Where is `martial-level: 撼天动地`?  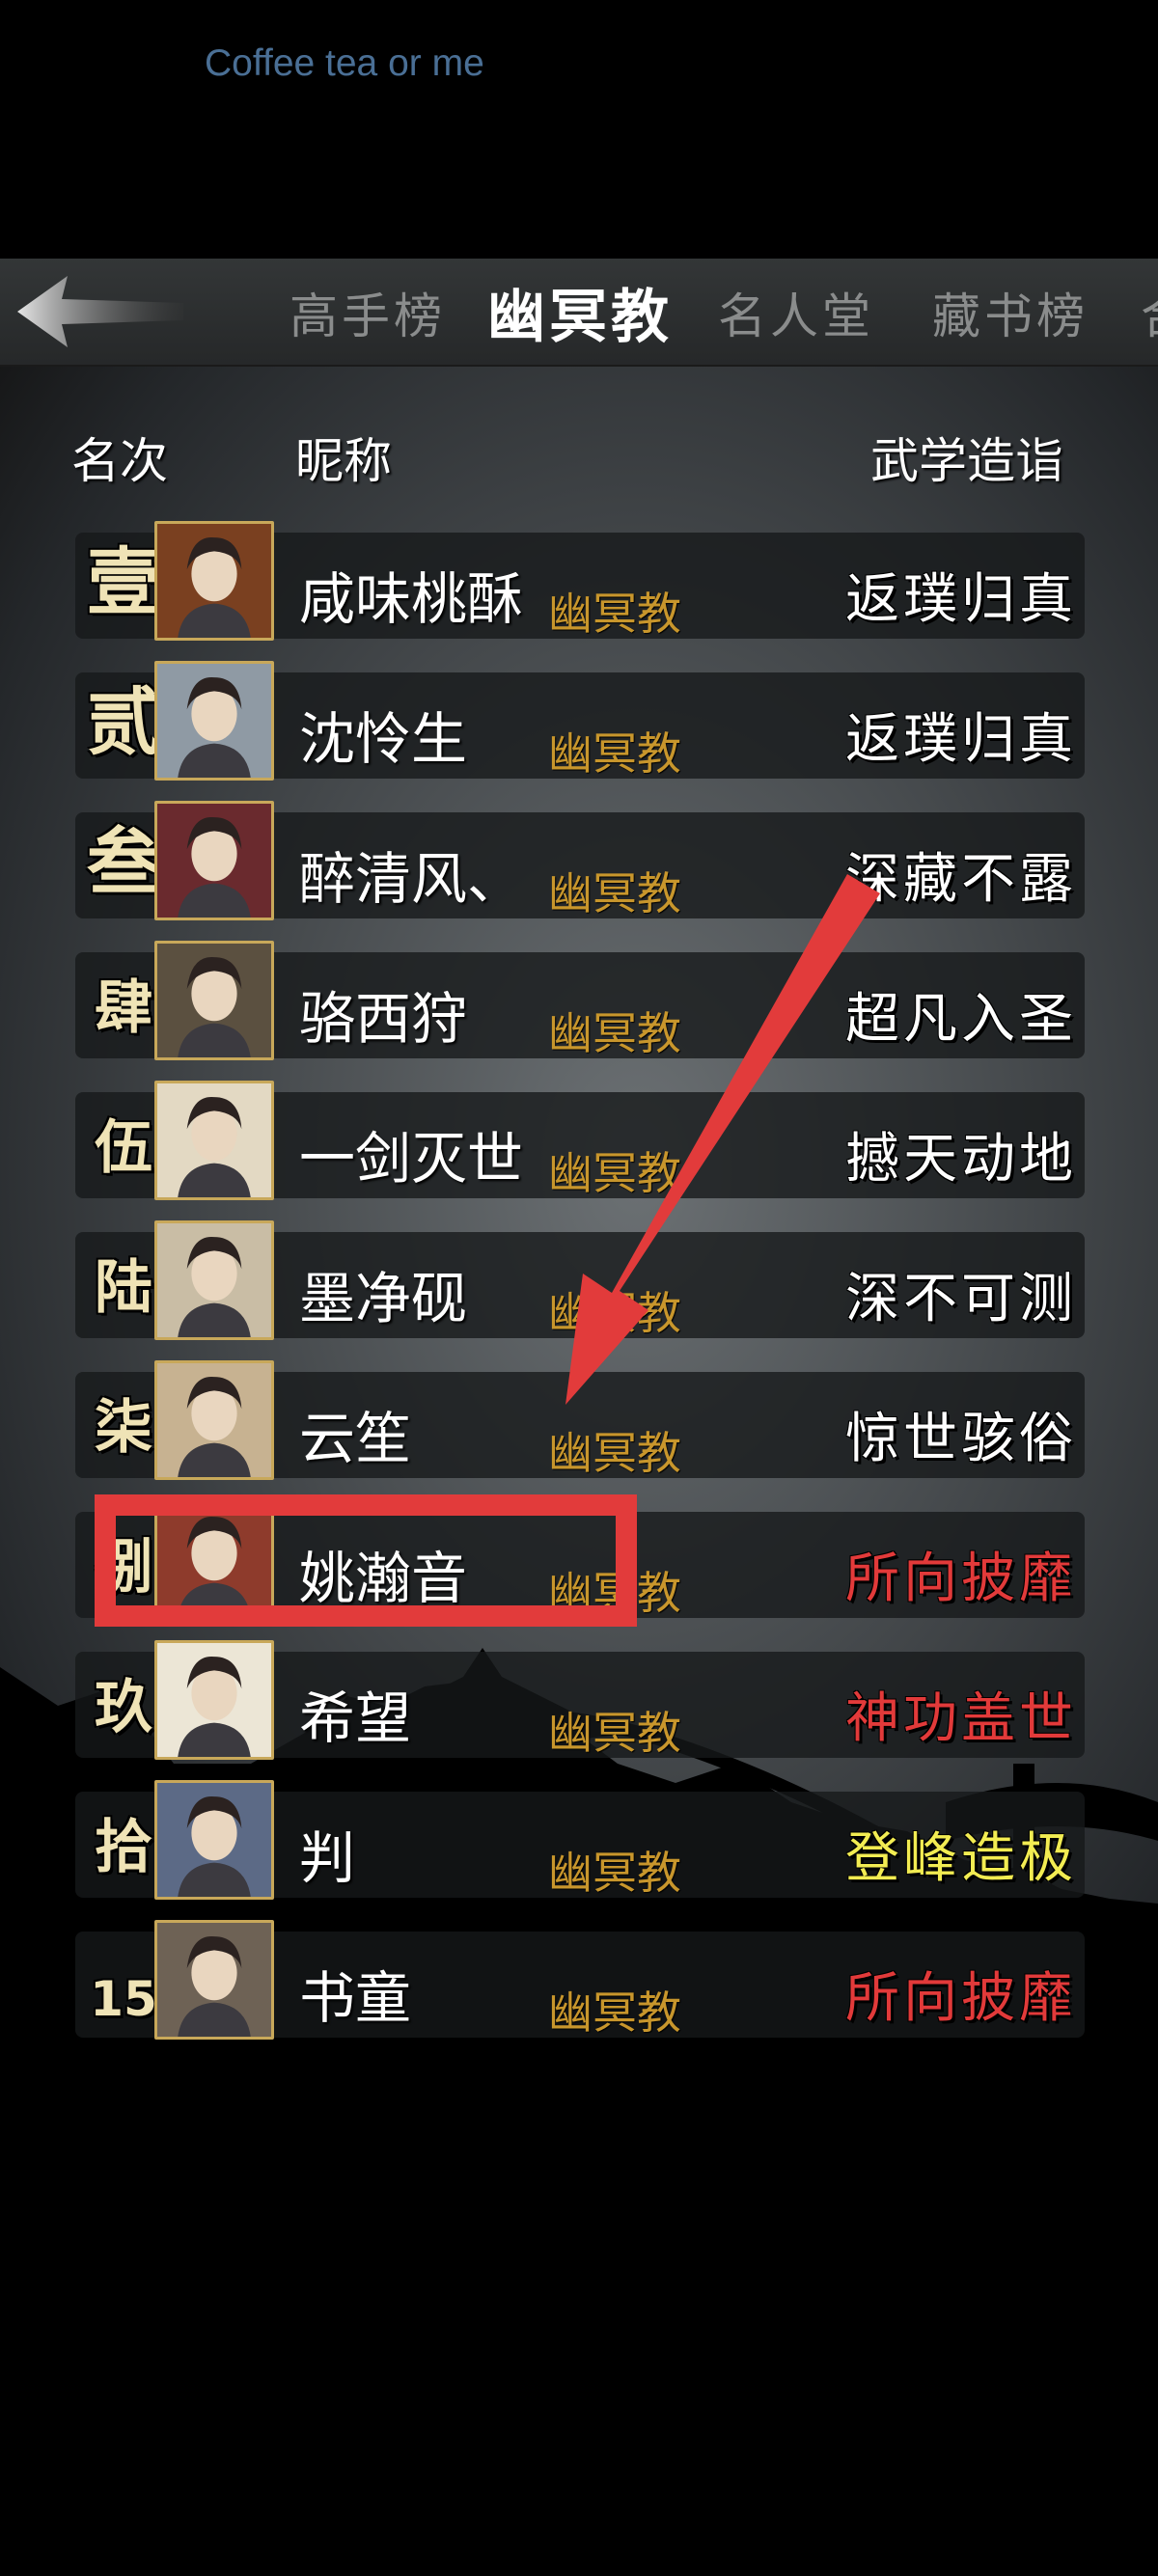
martial-level: 撼天动地 is located at coordinates (961, 1160).